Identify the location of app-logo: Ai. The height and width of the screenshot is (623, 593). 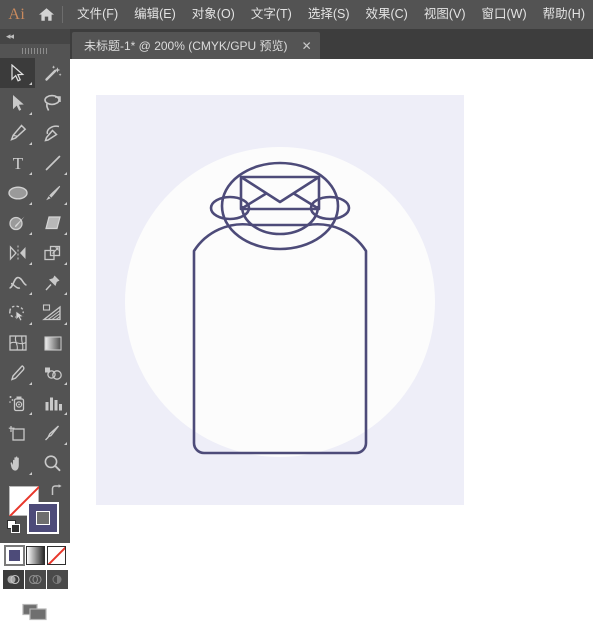
(17, 14).